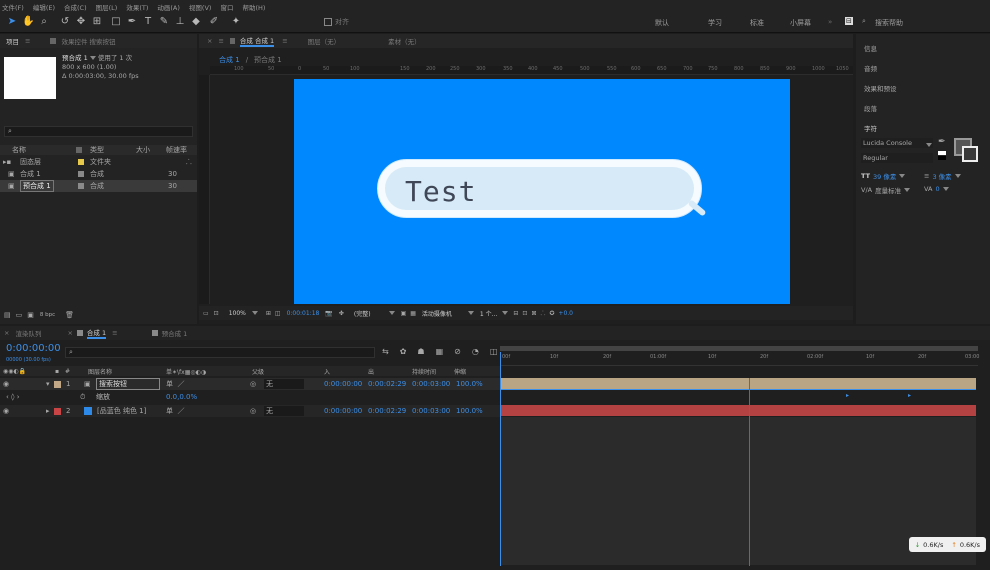 The height and width of the screenshot is (570, 990). What do you see at coordinates (413, 313) in the screenshot?
I see `transparency-icon: ▦` at bounding box center [413, 313].